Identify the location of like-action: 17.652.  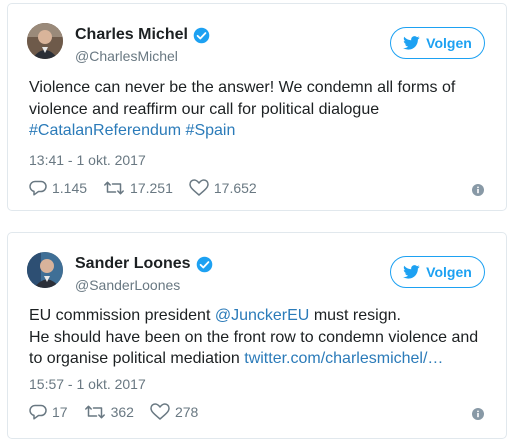
(223, 187).